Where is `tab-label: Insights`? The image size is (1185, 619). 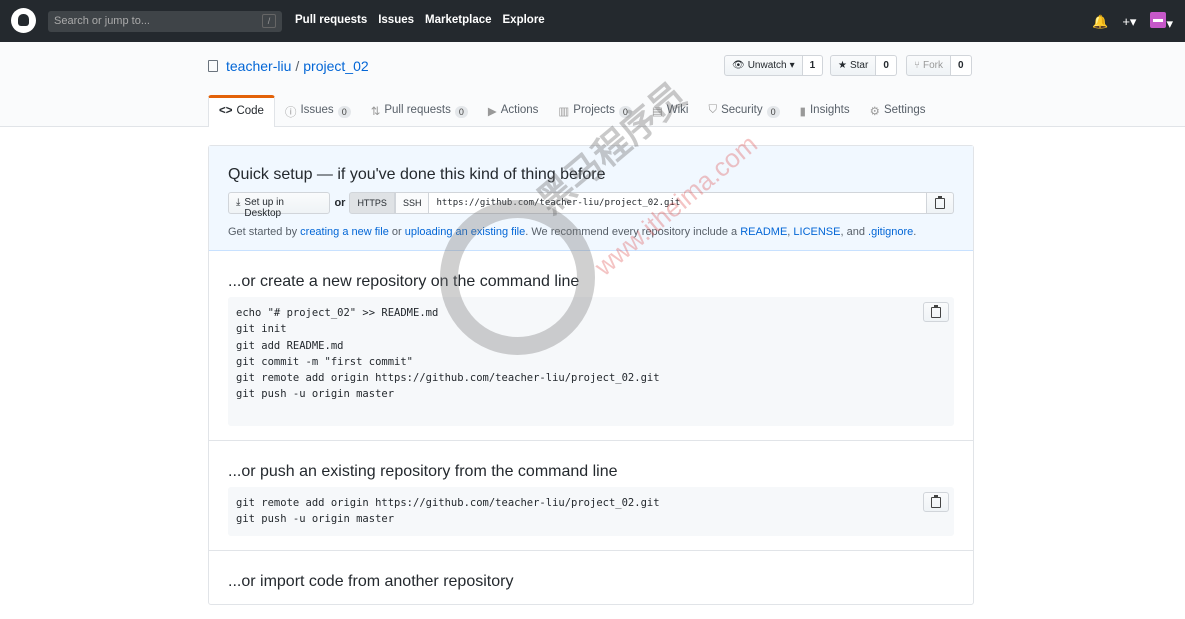 tab-label: Insights is located at coordinates (829, 110).